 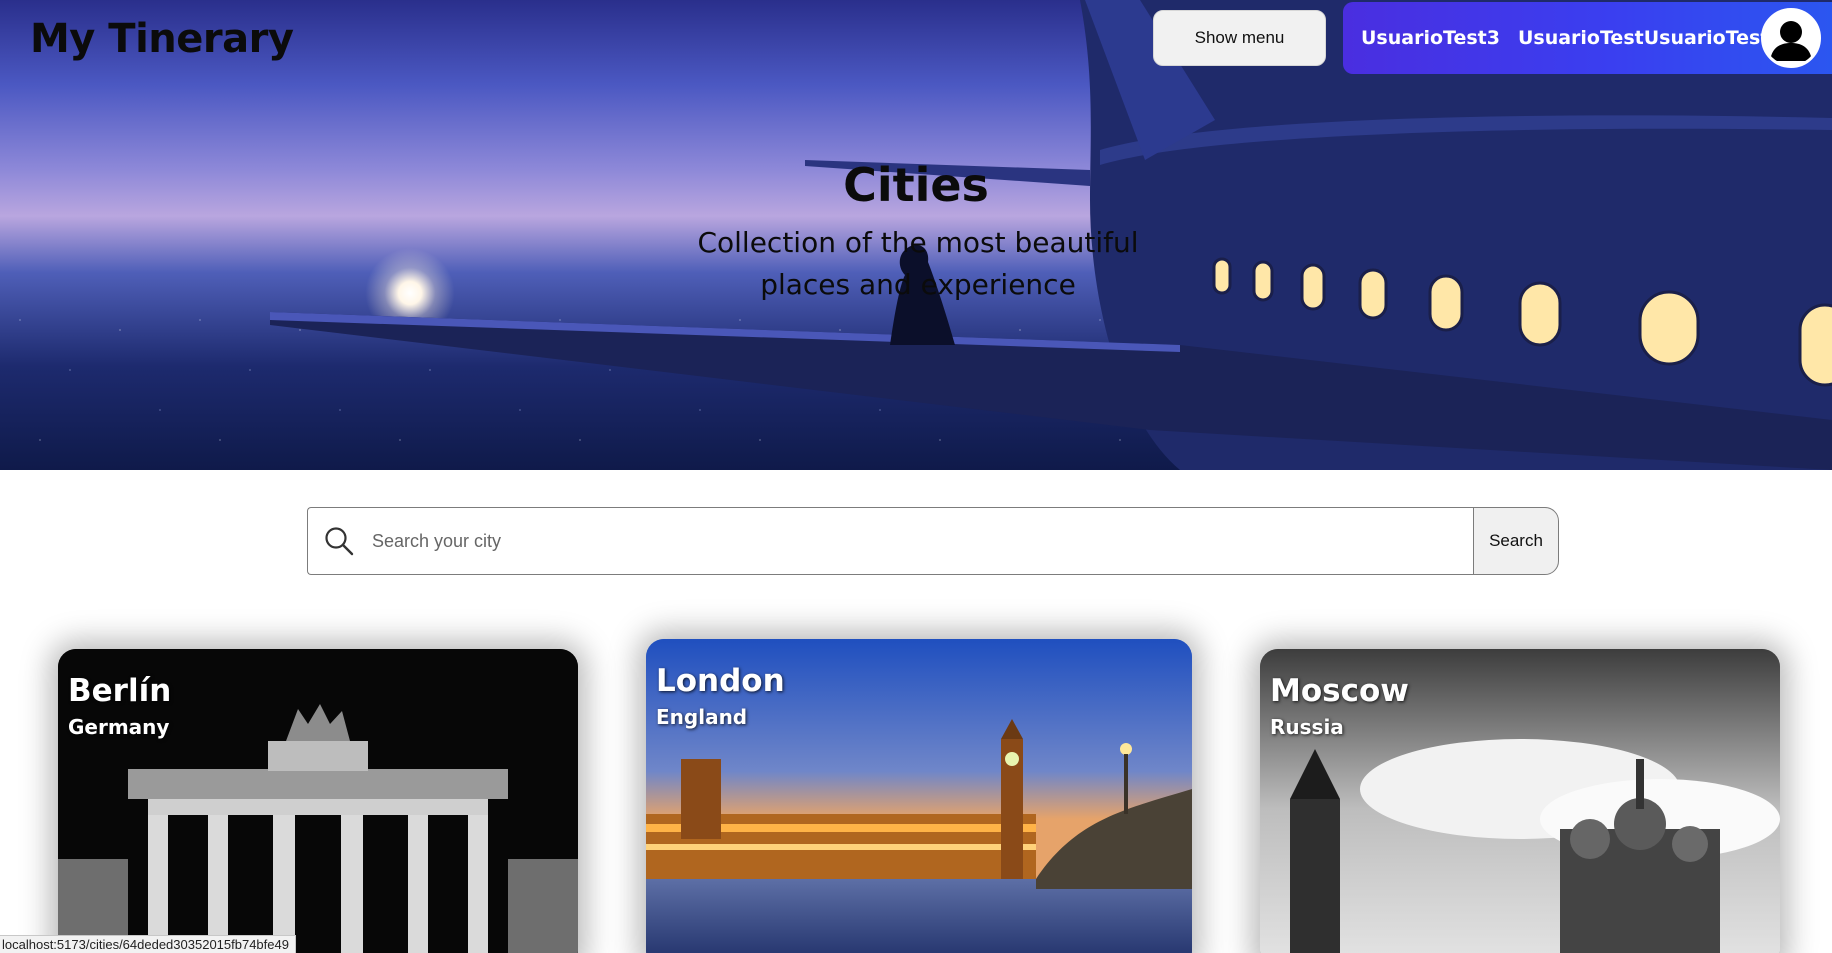 What do you see at coordinates (339, 541) in the screenshot?
I see `search-icon` at bounding box center [339, 541].